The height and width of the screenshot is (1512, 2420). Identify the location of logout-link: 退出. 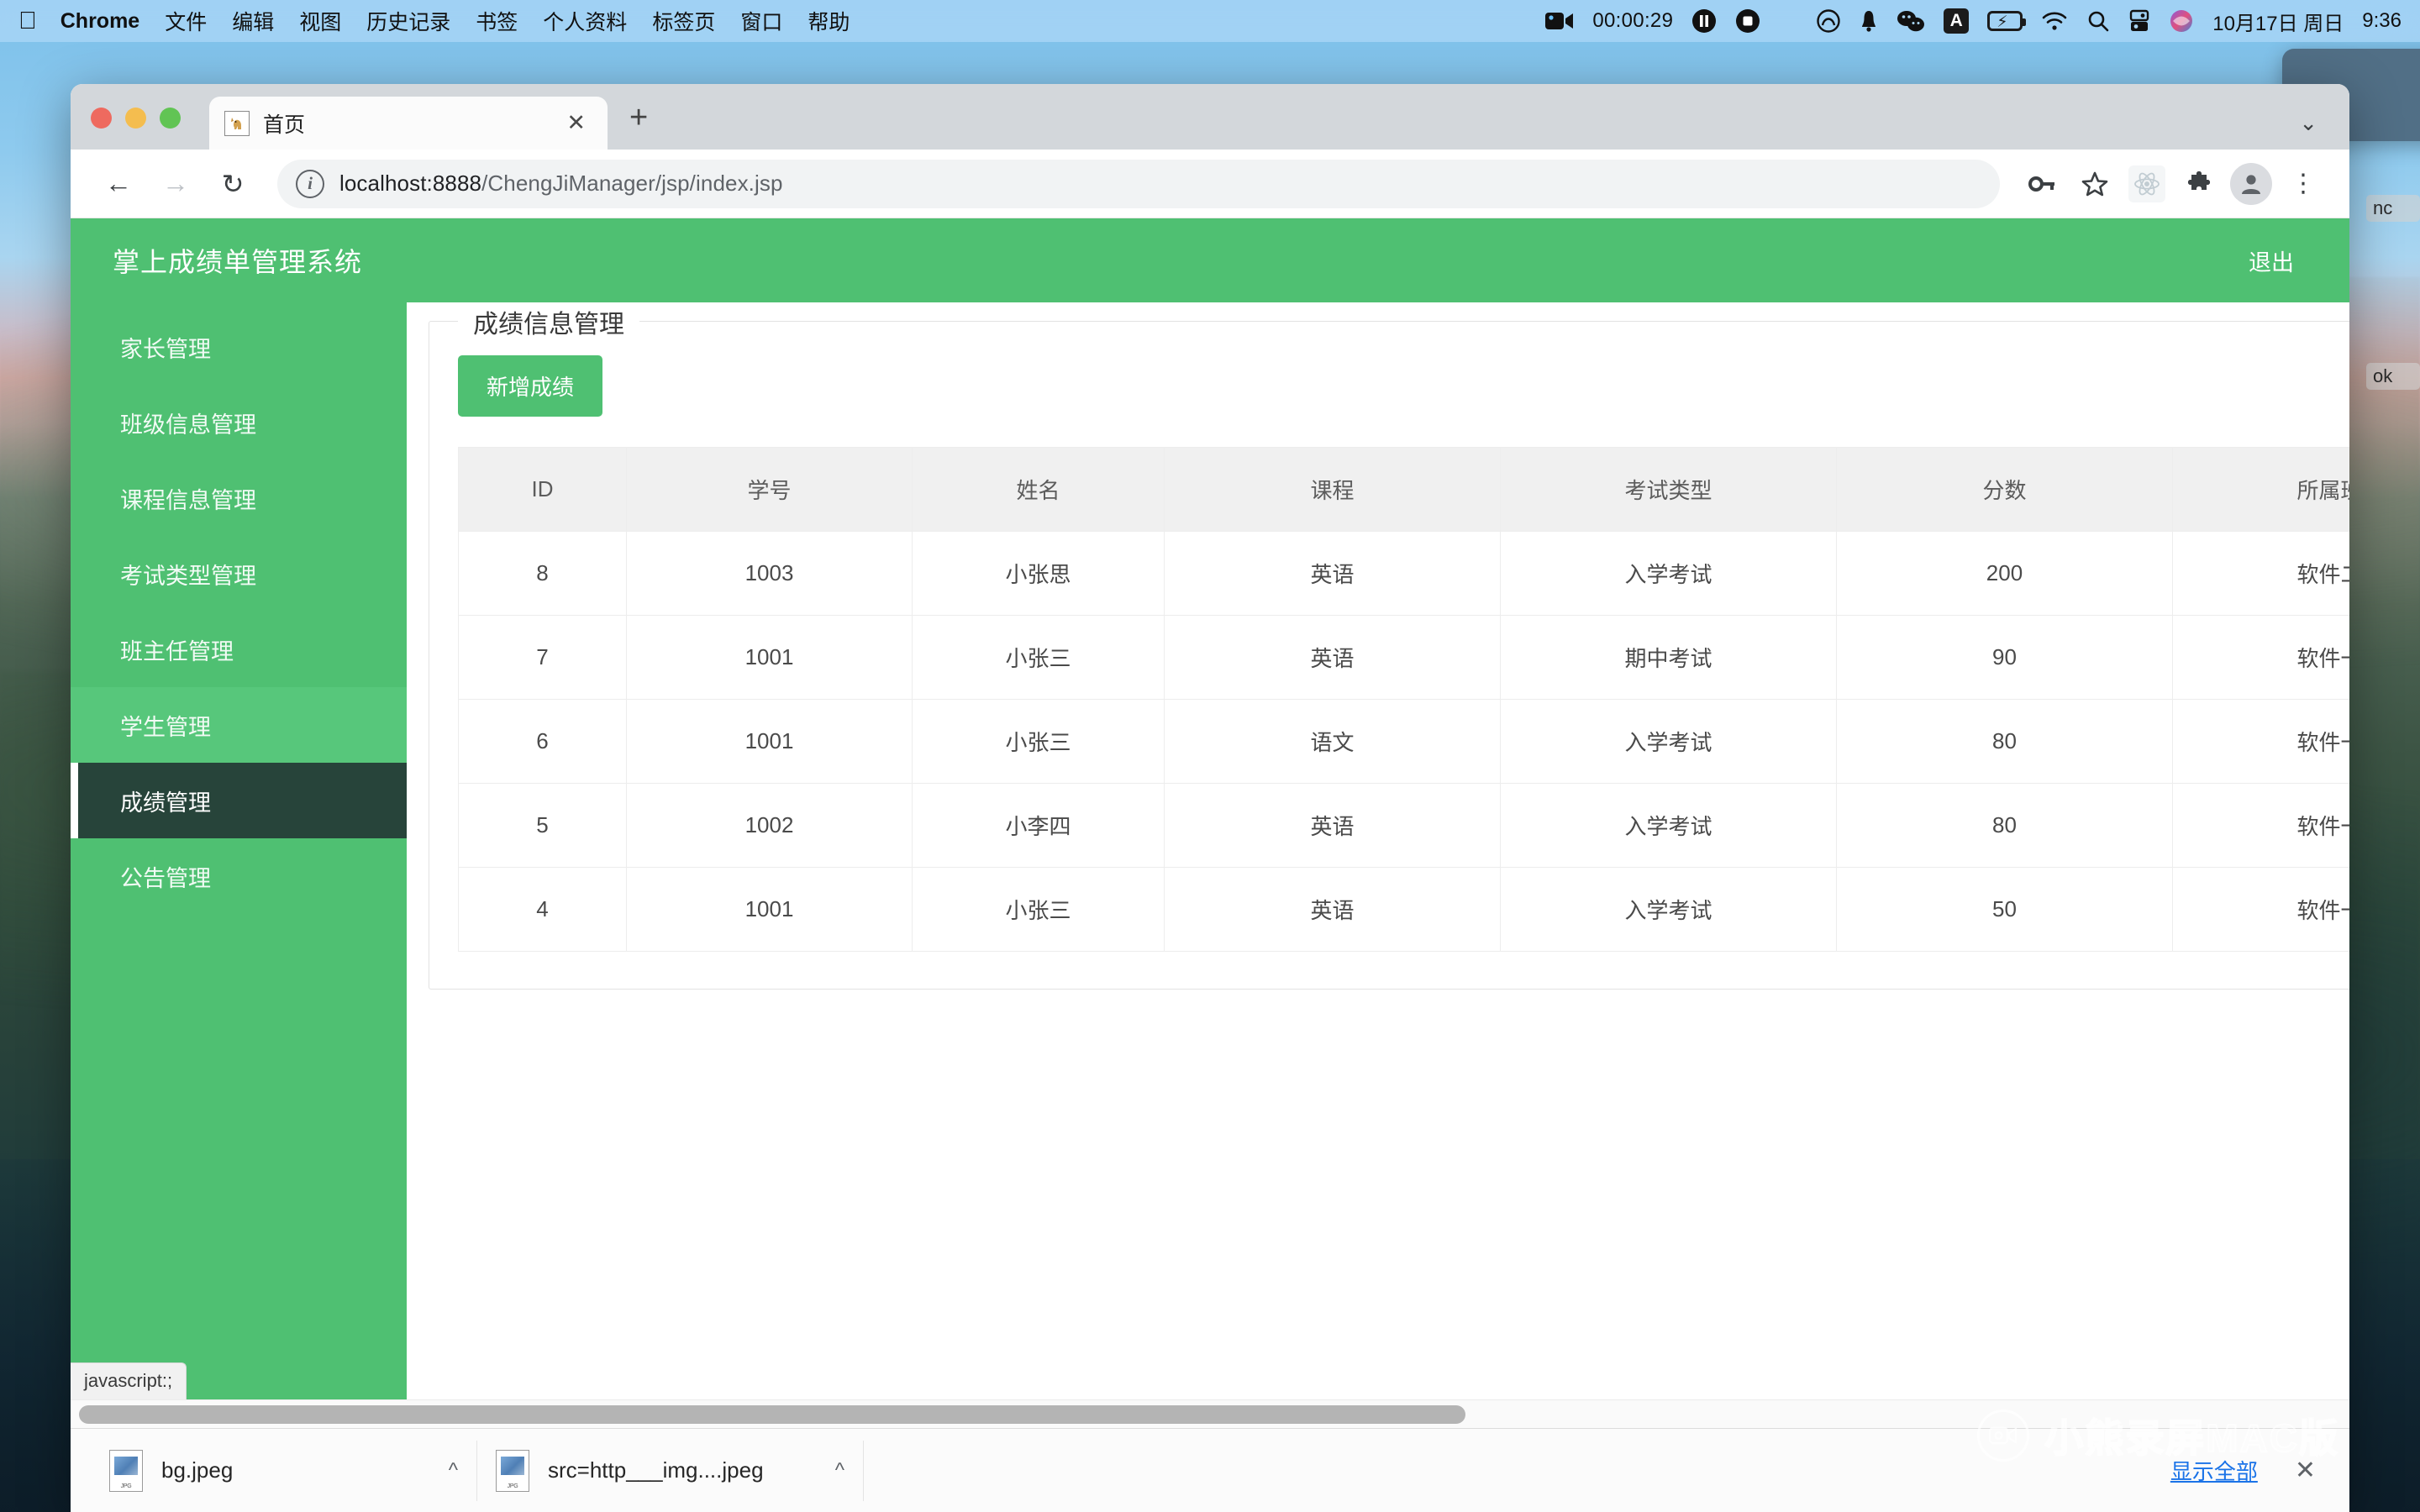
(2271, 260).